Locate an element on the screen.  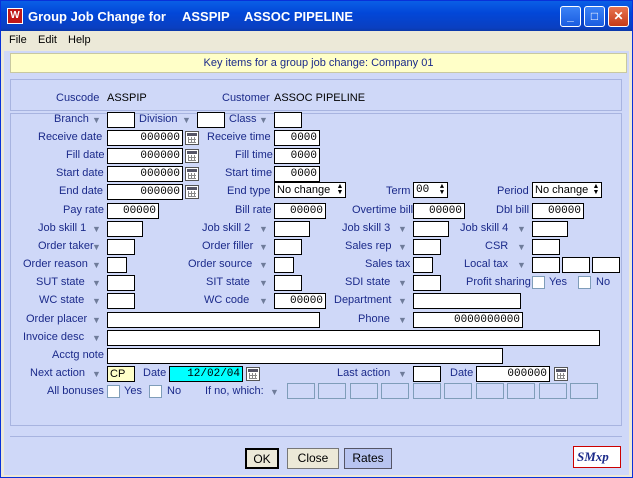
ok-button: OK is located at coordinates (262, 458).